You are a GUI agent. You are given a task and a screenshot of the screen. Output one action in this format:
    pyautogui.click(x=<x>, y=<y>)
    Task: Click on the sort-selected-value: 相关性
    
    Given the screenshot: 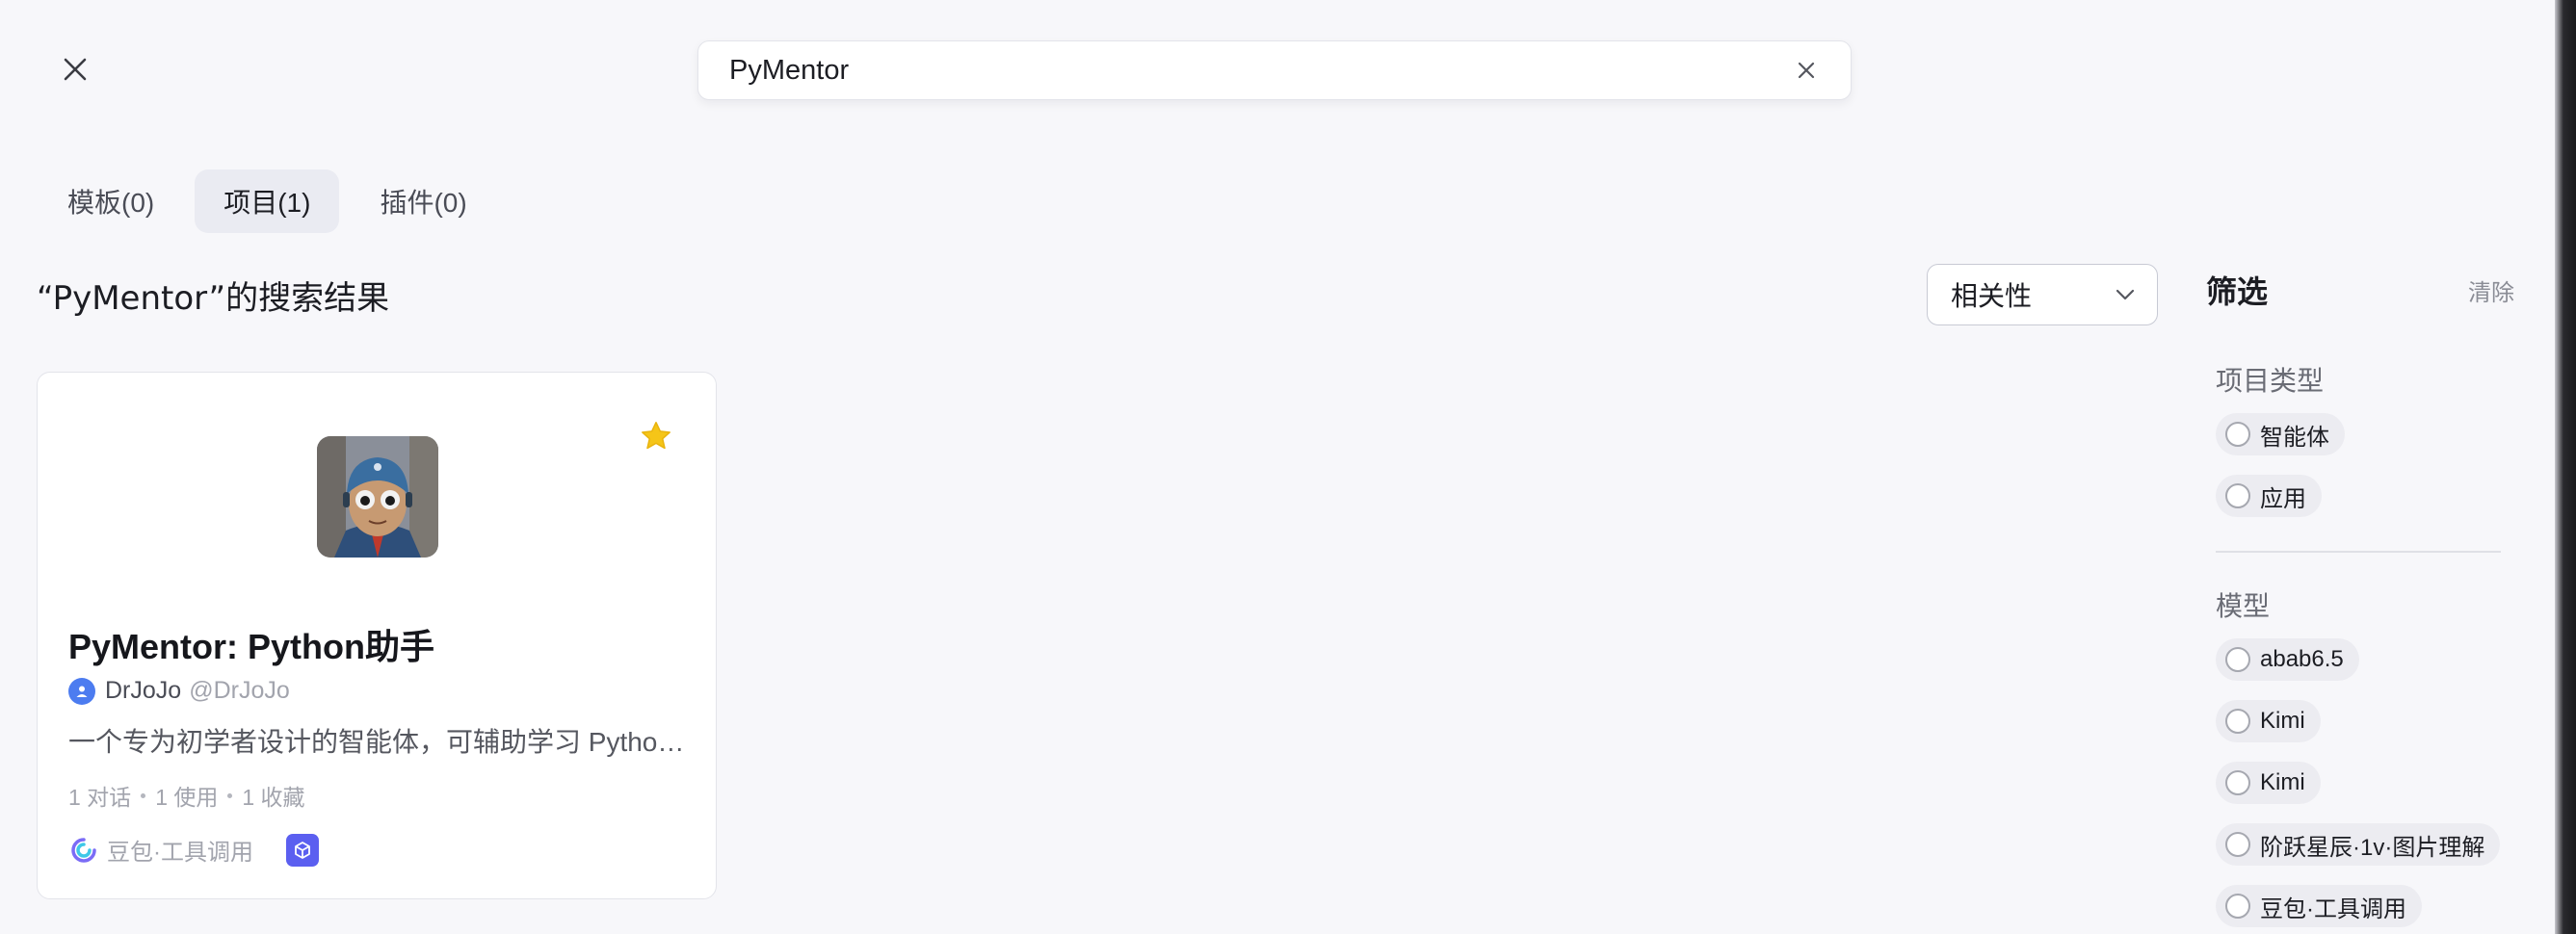 What is the action you would take?
    pyautogui.click(x=1992, y=296)
    